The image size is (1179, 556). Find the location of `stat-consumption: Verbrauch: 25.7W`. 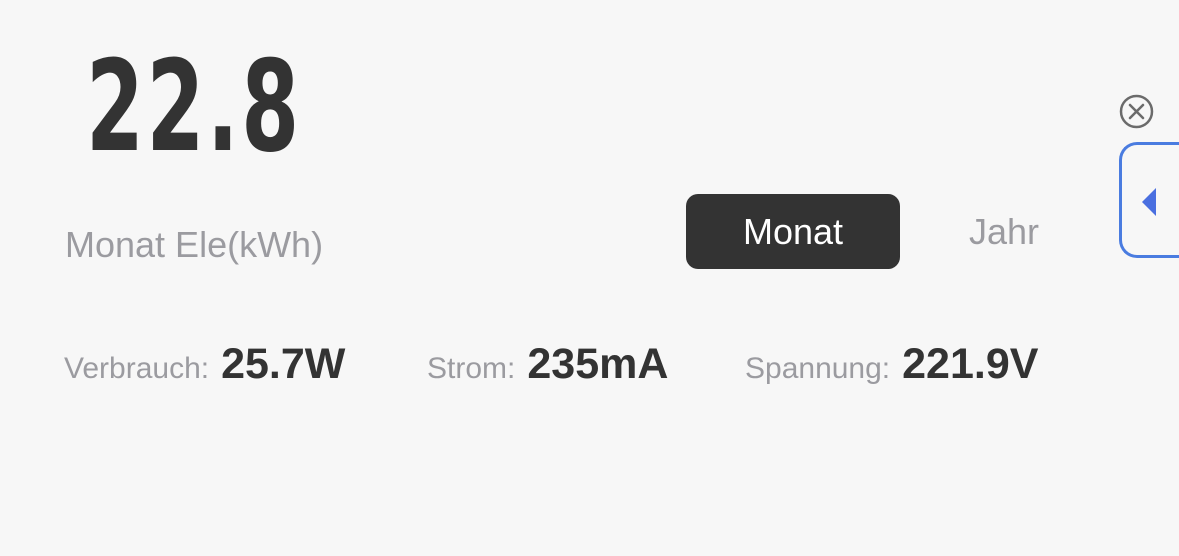

stat-consumption: Verbrauch: 25.7W is located at coordinates (204, 364).